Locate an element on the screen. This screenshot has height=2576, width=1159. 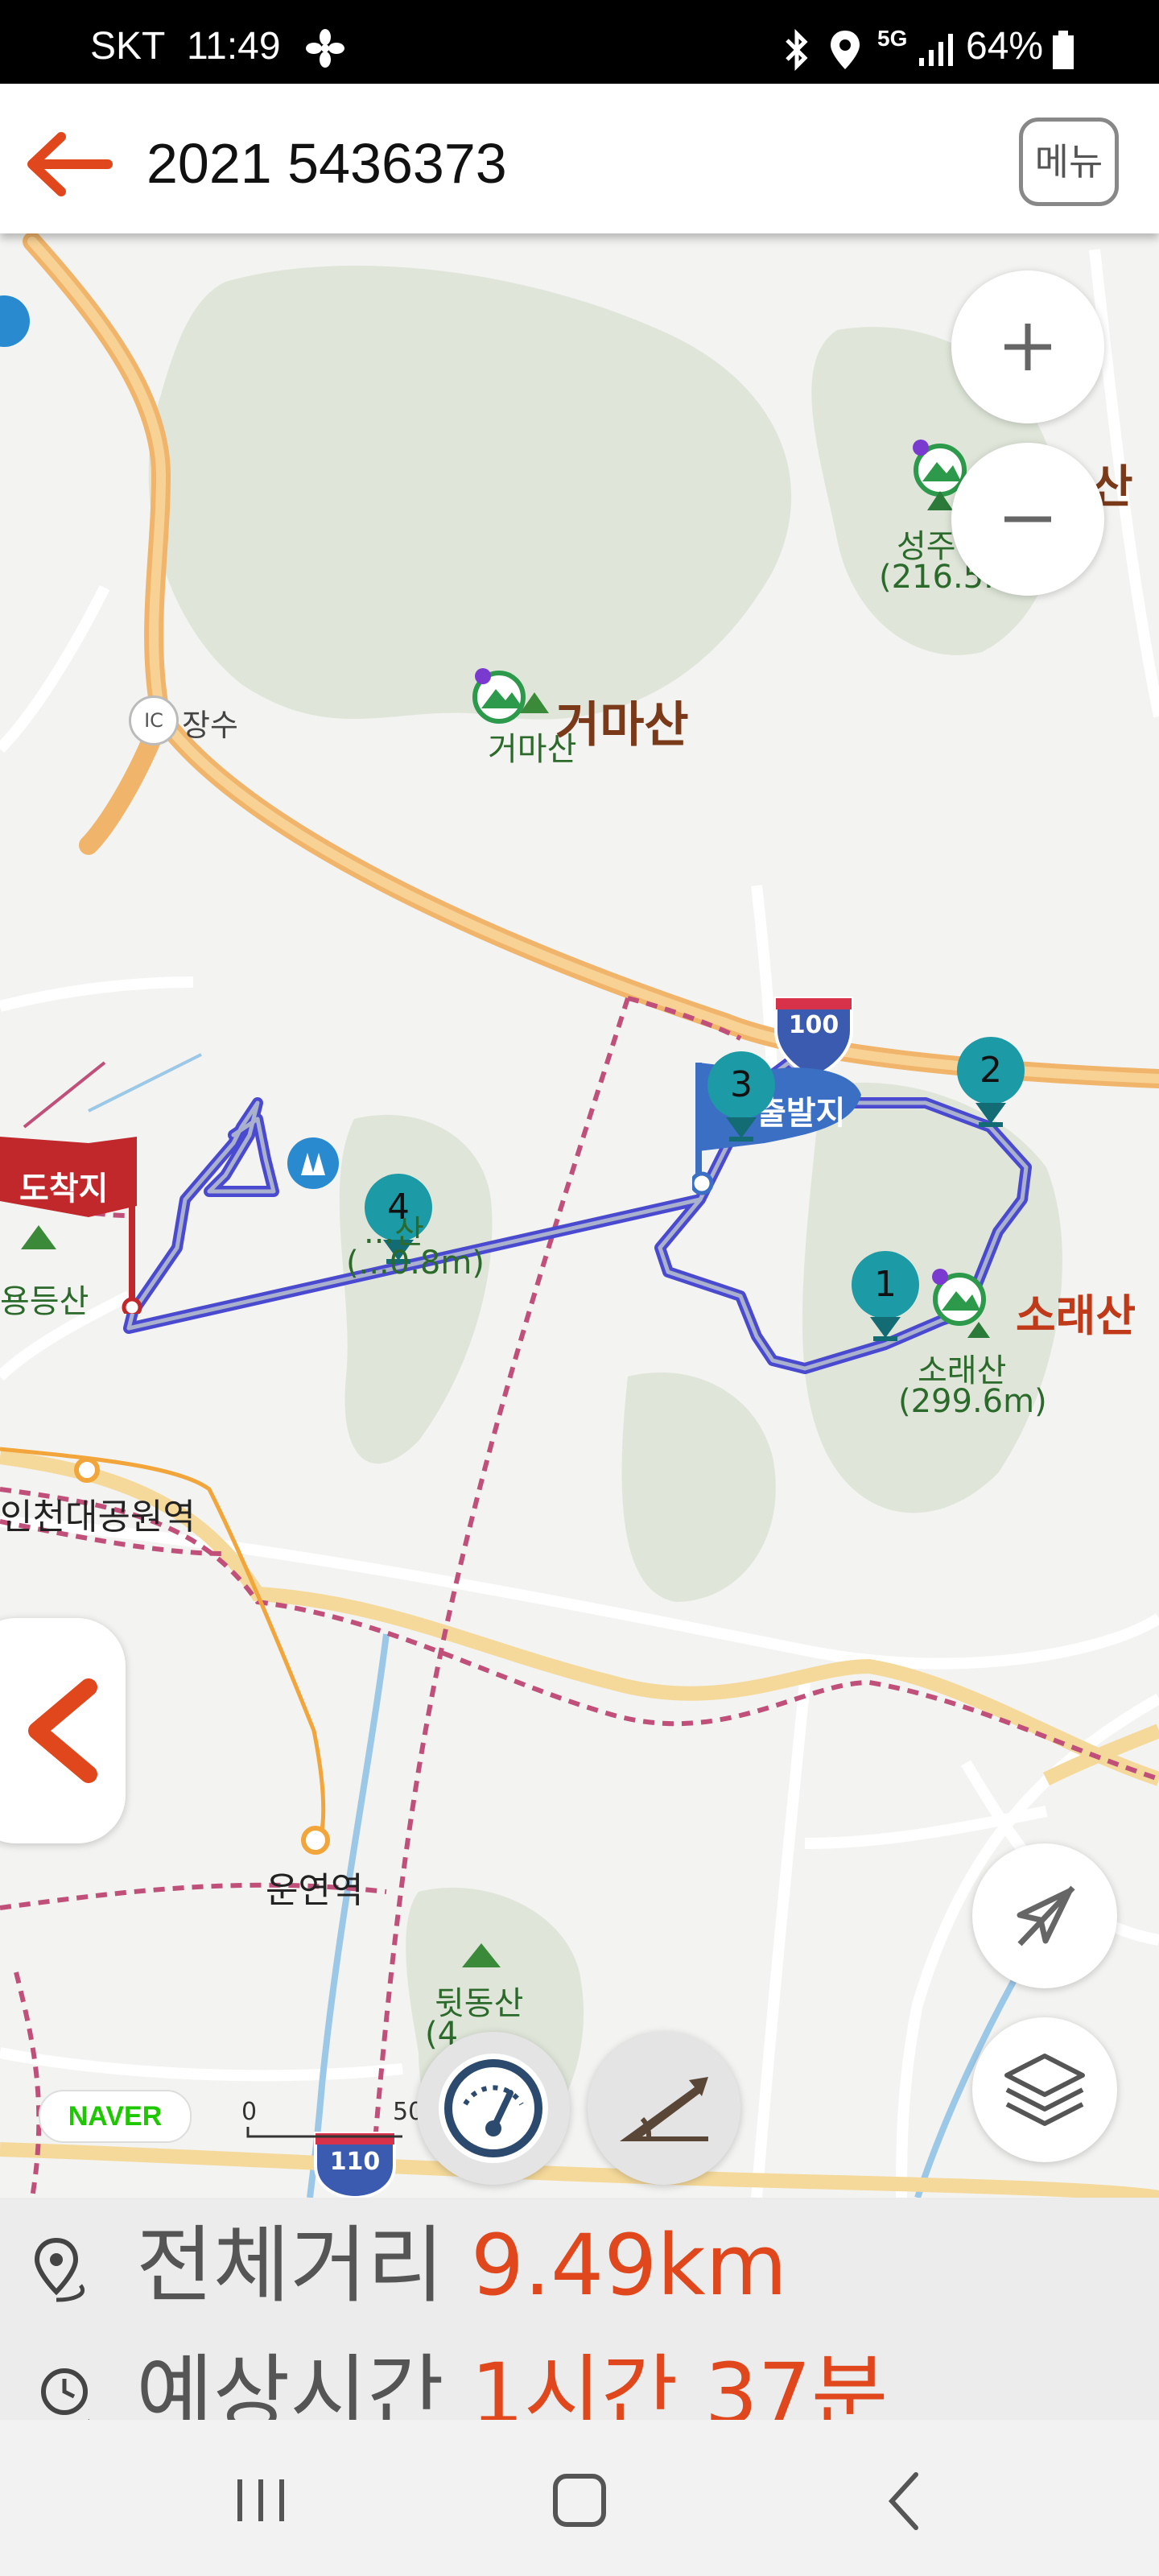
waypoint-marker-2: 2 is located at coordinates (991, 1083).